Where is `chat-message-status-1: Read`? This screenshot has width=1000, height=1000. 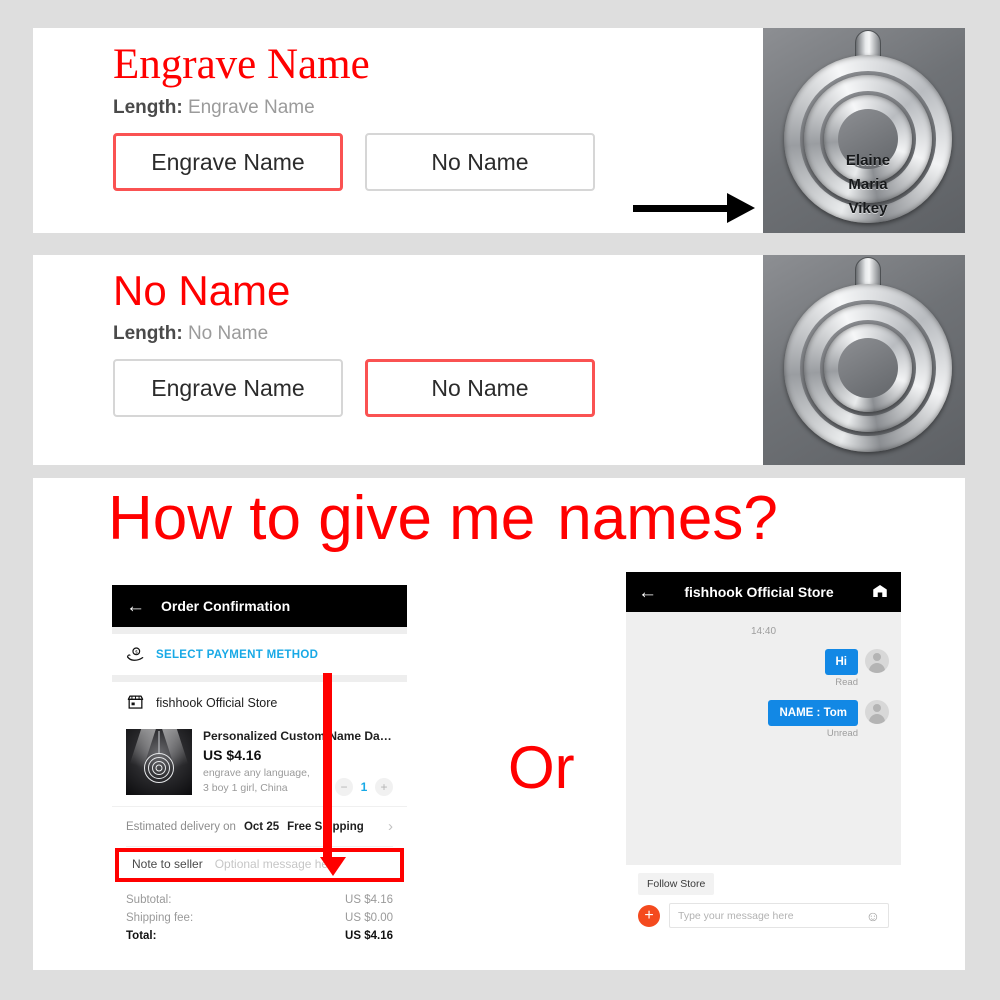 chat-message-status-1: Read is located at coordinates (846, 682).